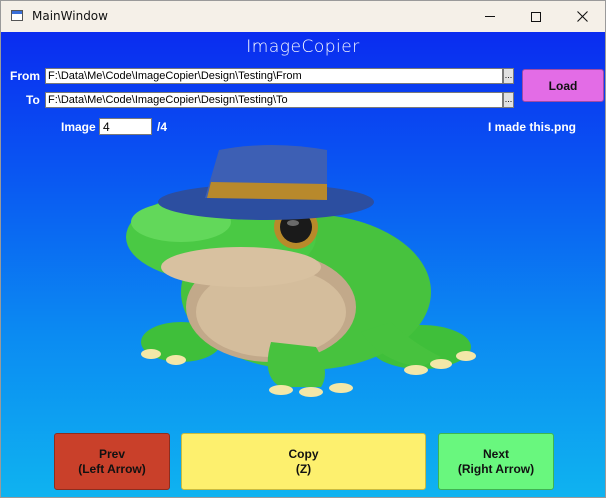  I want to click on copy-button: Copy (Z), so click(303, 461).